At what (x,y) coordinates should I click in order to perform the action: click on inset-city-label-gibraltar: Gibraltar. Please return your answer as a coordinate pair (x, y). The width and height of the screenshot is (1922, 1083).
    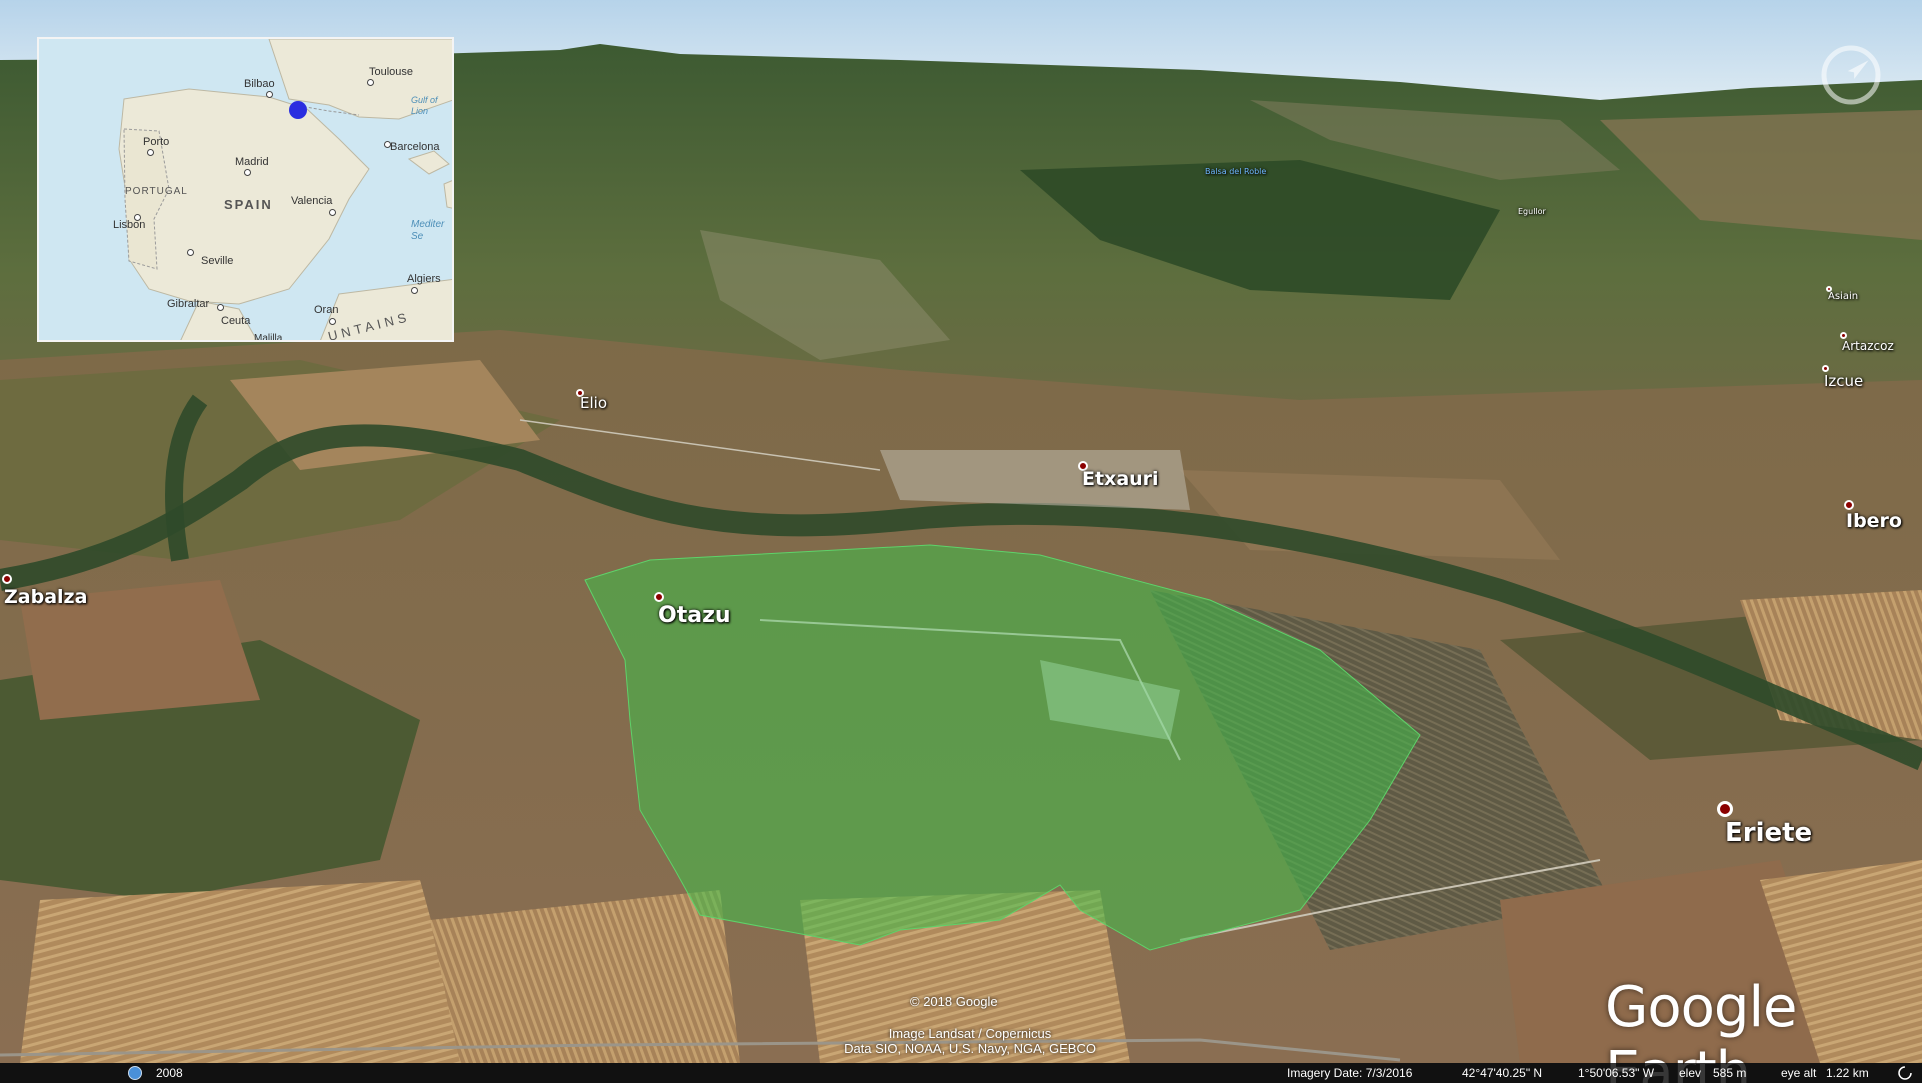
    Looking at the image, I should click on (188, 304).